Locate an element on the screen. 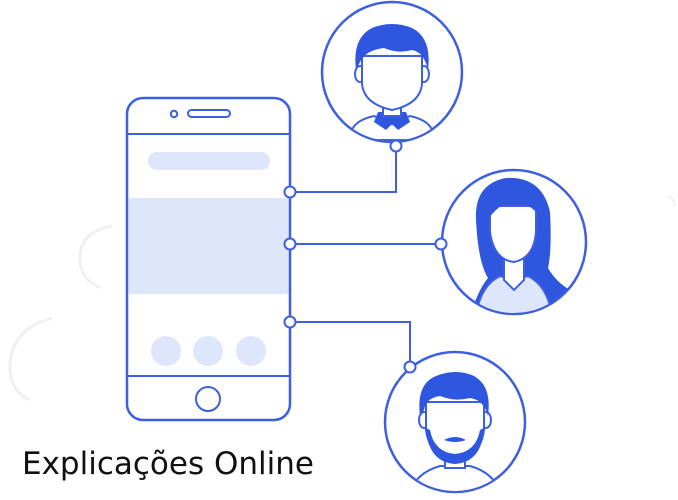 The image size is (678, 500). node-phone-middle is located at coordinates (290, 244).